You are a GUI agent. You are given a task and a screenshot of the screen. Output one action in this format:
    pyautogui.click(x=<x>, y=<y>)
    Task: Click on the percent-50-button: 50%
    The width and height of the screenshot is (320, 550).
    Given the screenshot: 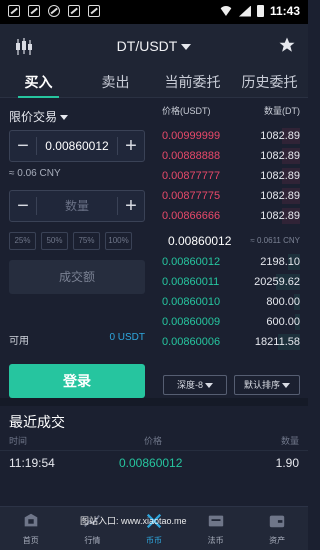 What is the action you would take?
    pyautogui.click(x=54, y=241)
    